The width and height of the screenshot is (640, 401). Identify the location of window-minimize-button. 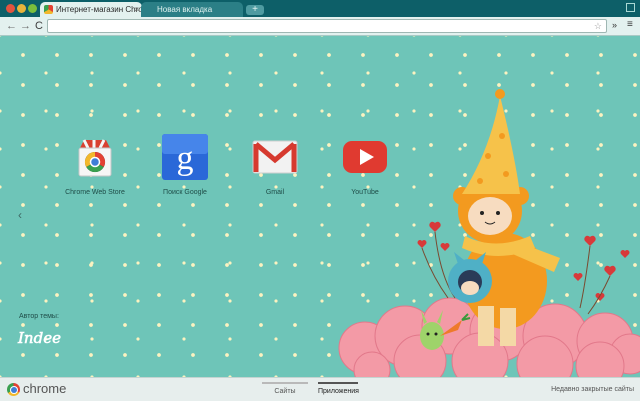
(21, 8).